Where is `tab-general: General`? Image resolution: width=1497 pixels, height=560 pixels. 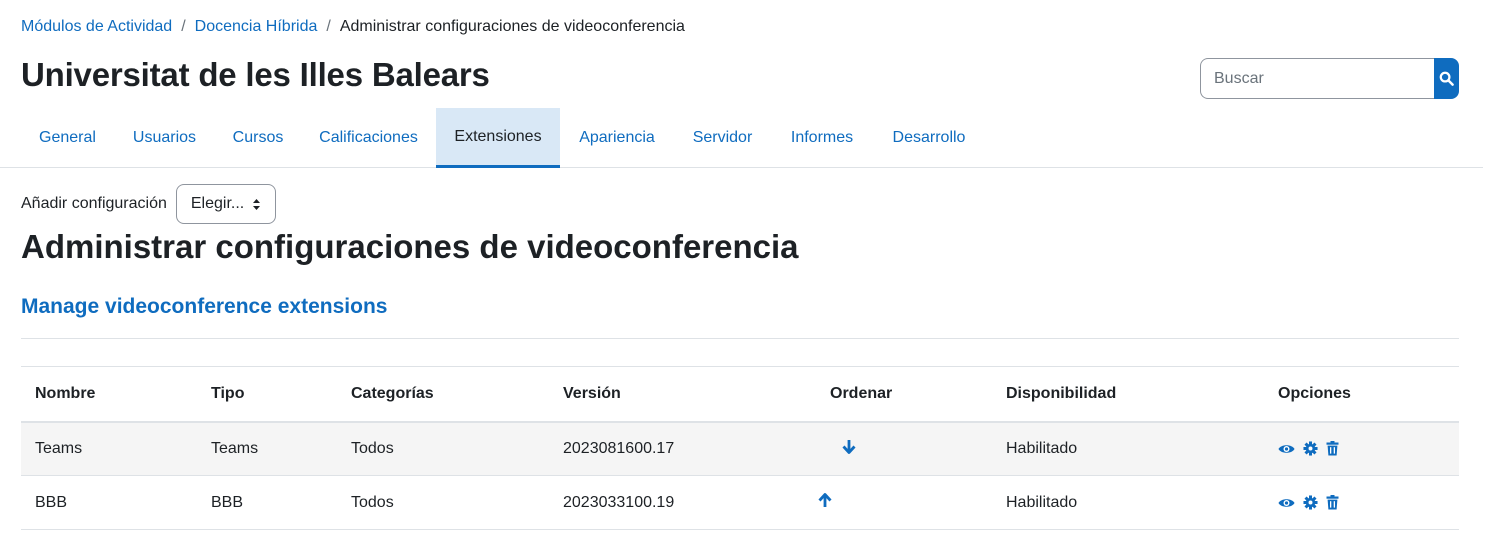 tab-general: General is located at coordinates (67, 138).